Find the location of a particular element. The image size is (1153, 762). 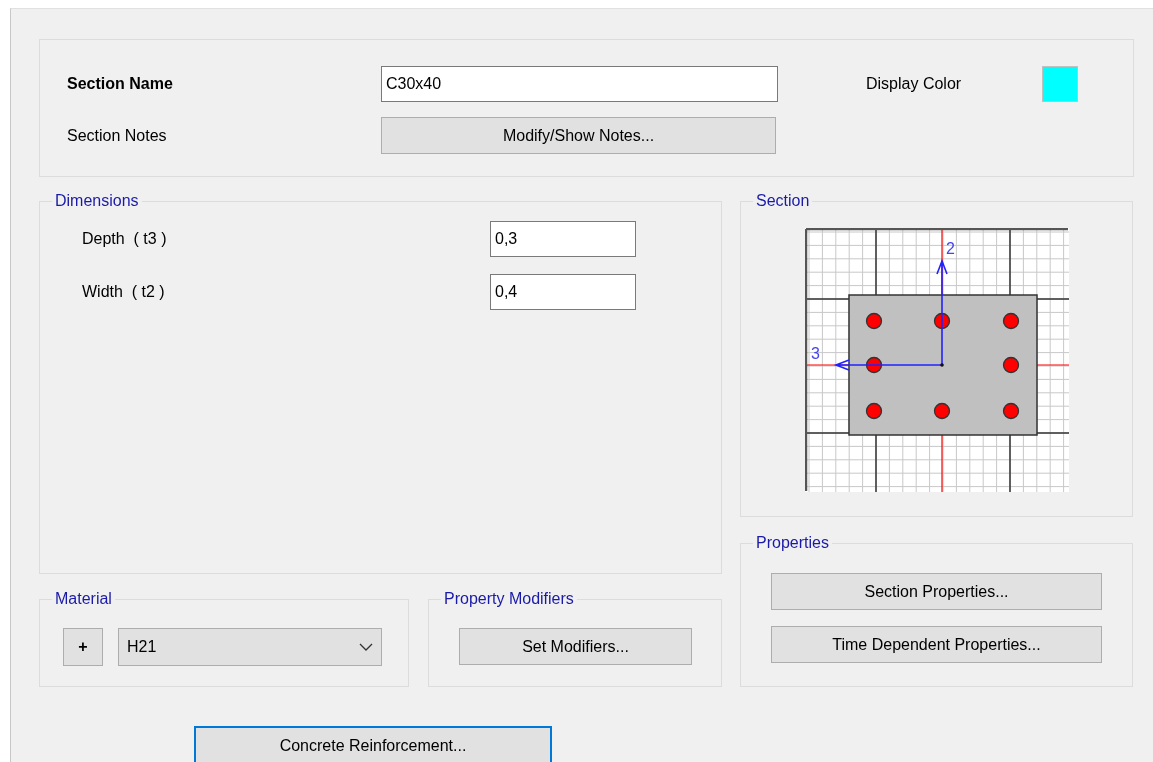

field-label: Depth ( t3 ) is located at coordinates (125, 239).